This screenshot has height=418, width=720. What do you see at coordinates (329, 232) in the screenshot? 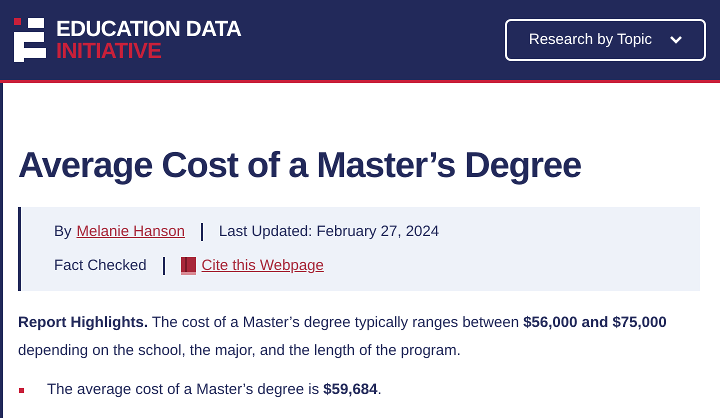
I see `last-updated: Last Updated: February 27, 2024` at bounding box center [329, 232].